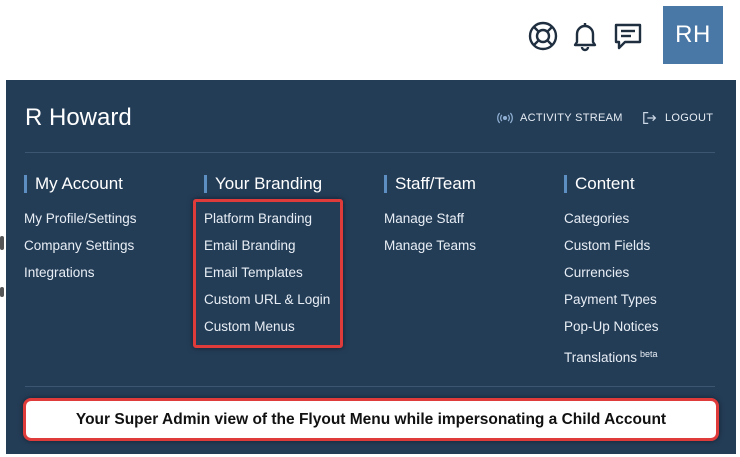 The width and height of the screenshot is (740, 457). Describe the element at coordinates (469, 250) in the screenshot. I see `menu-item-manage-teams: Manage Teams` at that location.